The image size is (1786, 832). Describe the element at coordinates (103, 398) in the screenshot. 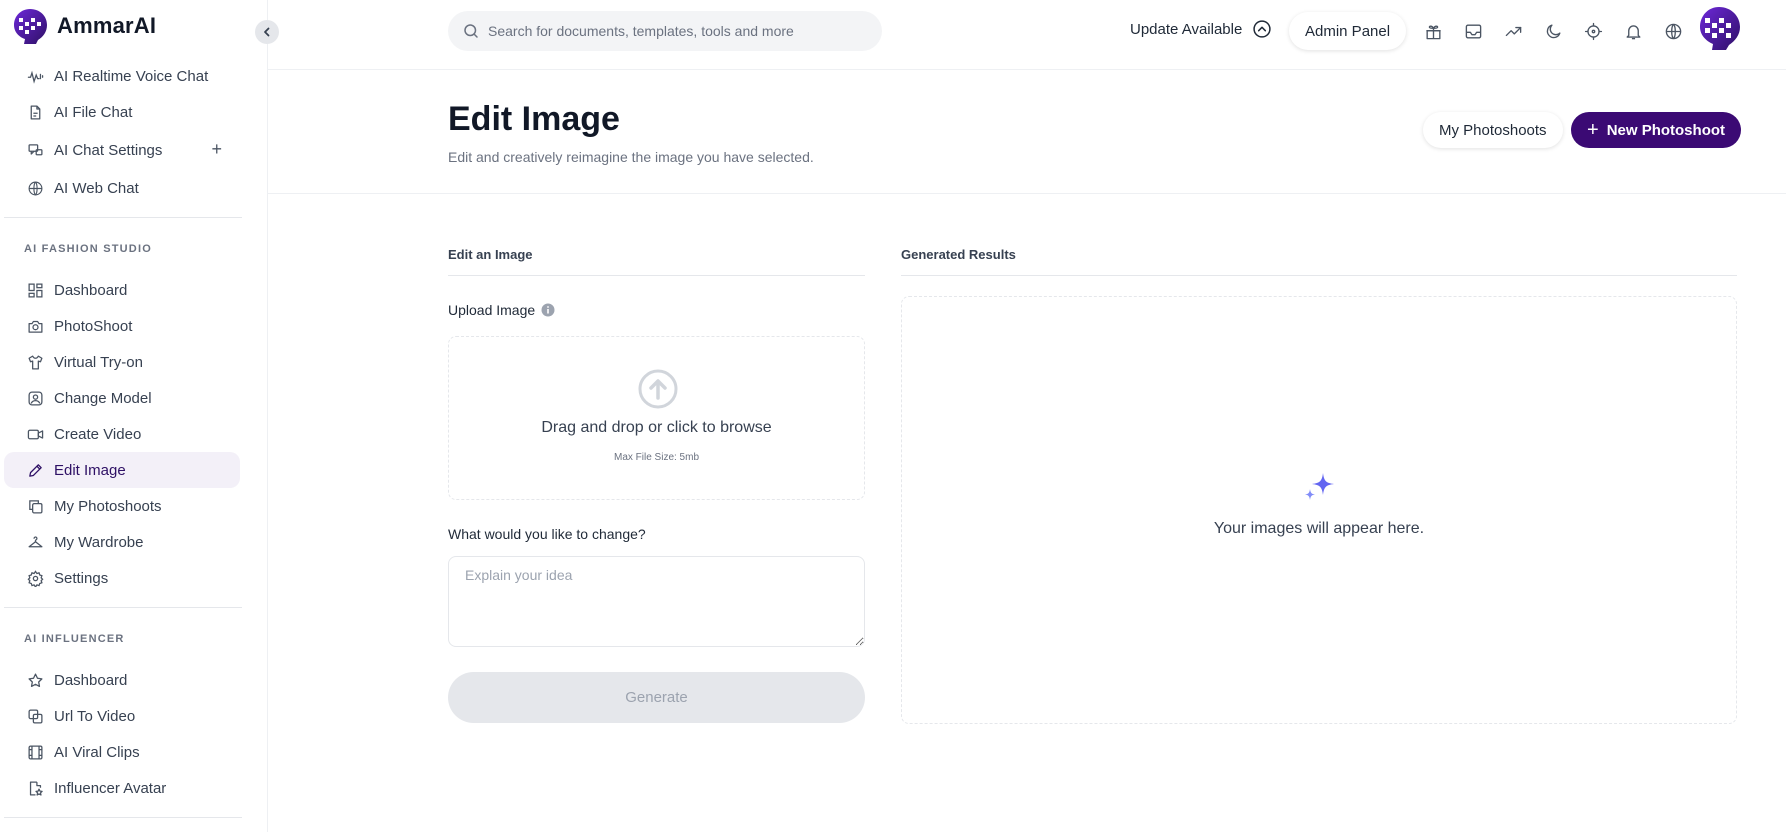

I see `sidebar-item-label: Change Model` at that location.